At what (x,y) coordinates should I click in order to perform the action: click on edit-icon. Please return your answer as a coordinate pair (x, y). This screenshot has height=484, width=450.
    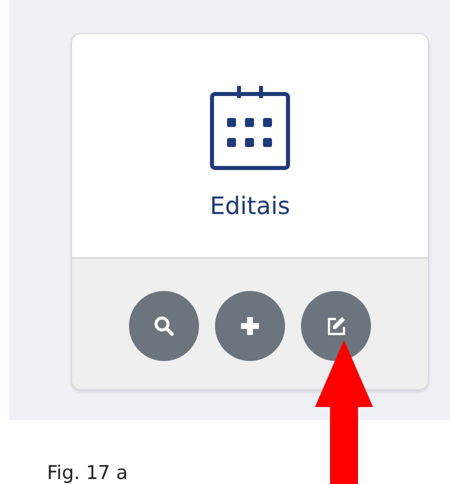
    Looking at the image, I should click on (336, 326).